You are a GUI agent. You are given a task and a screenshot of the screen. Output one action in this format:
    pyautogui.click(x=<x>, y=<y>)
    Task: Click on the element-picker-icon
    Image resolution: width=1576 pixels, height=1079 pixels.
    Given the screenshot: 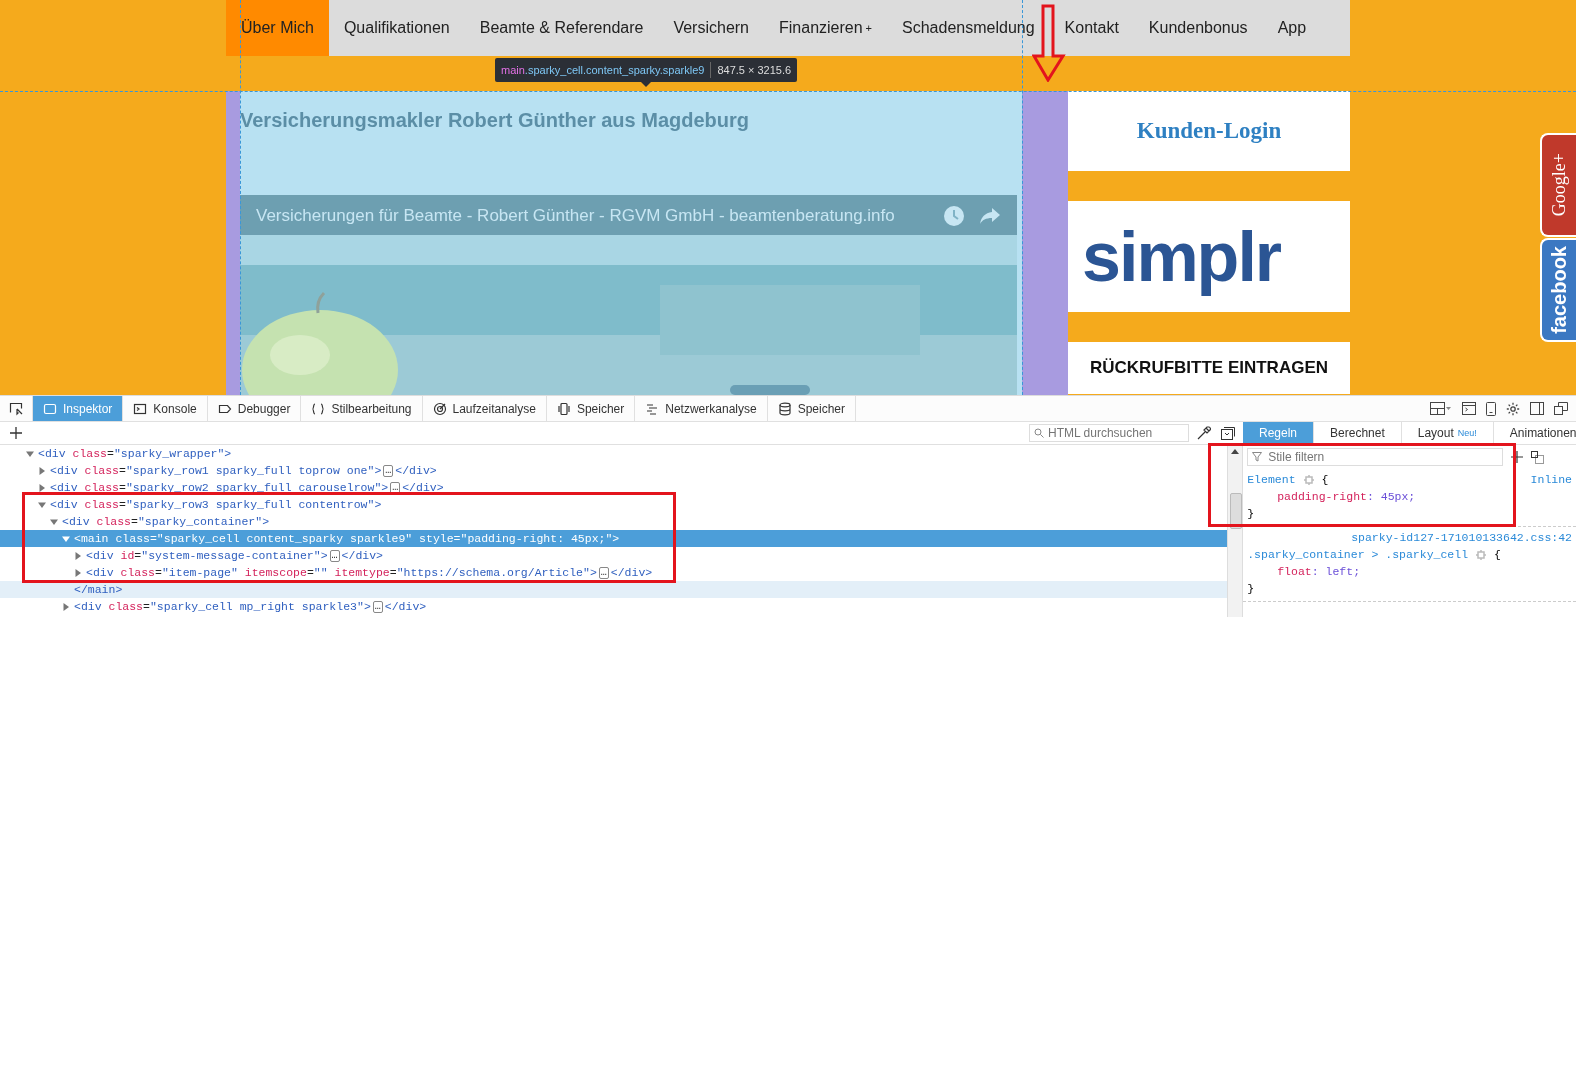 What is the action you would take?
    pyautogui.click(x=16, y=408)
    